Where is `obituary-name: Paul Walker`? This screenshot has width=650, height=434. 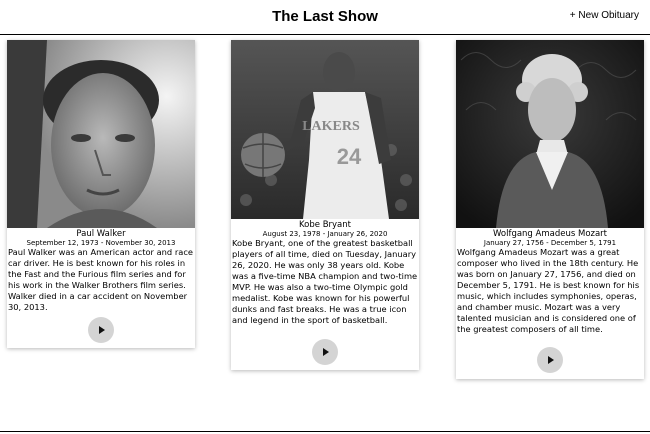 obituary-name: Paul Walker is located at coordinates (101, 234).